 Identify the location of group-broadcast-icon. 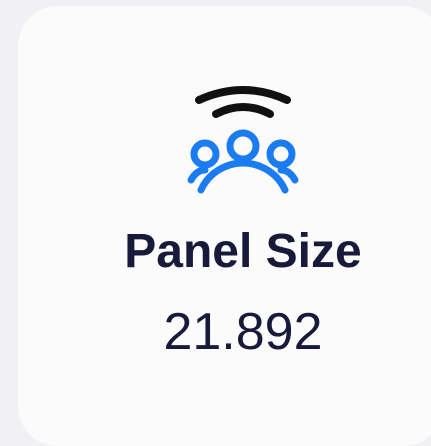
(243, 143).